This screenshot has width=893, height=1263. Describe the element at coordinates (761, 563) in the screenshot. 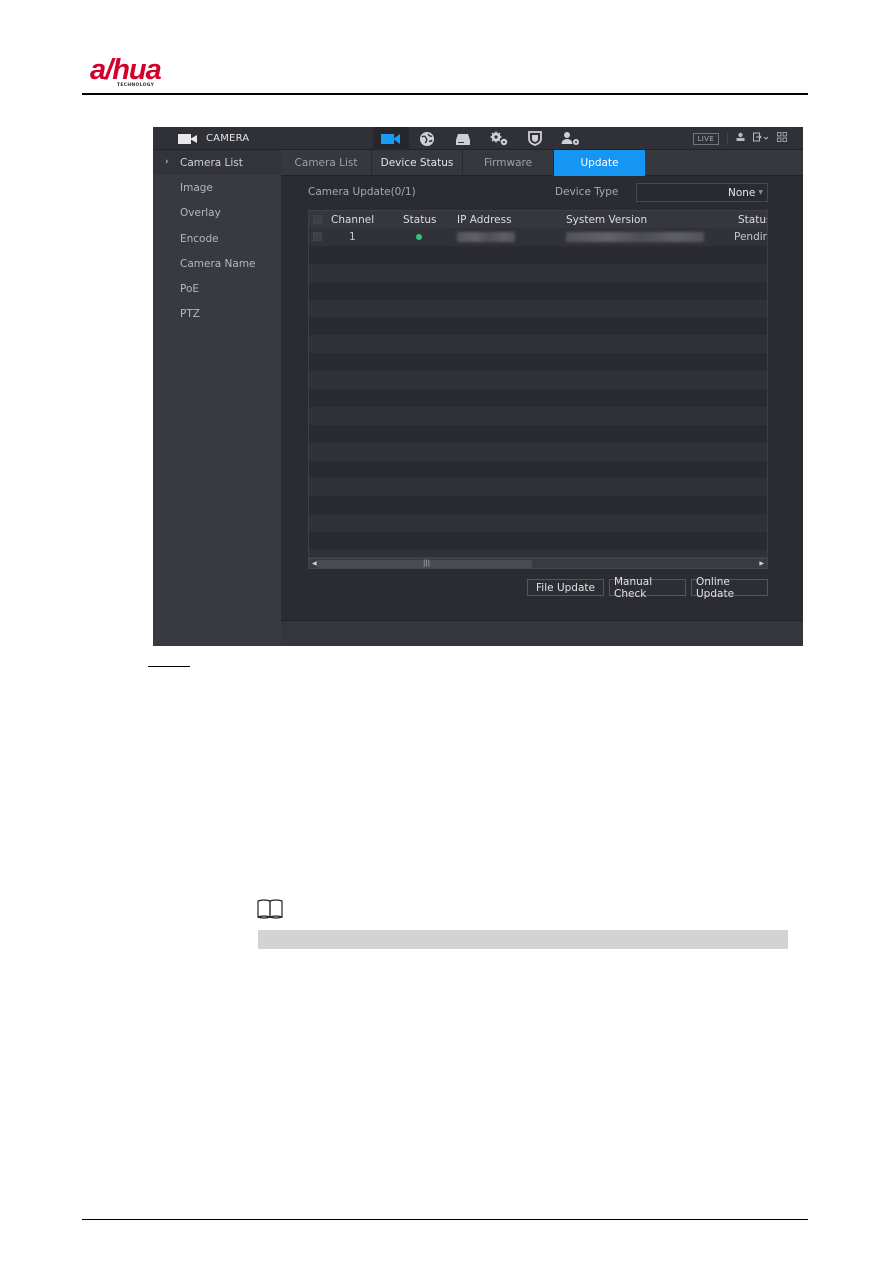

I see `scroll-right-icon: ▶` at that location.